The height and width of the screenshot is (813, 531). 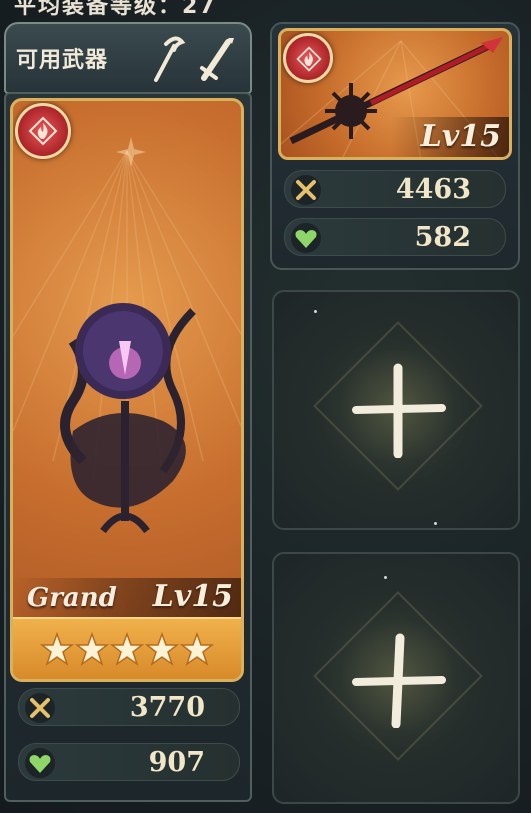 I want to click on fire-element-badge, so click(x=43, y=131).